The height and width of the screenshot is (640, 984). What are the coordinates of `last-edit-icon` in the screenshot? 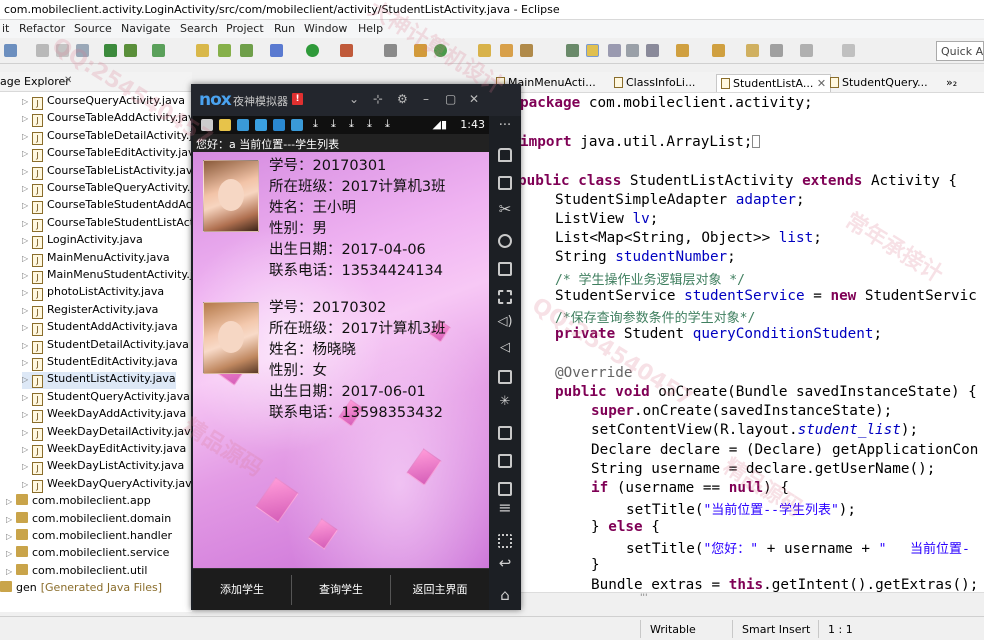 It's located at (752, 50).